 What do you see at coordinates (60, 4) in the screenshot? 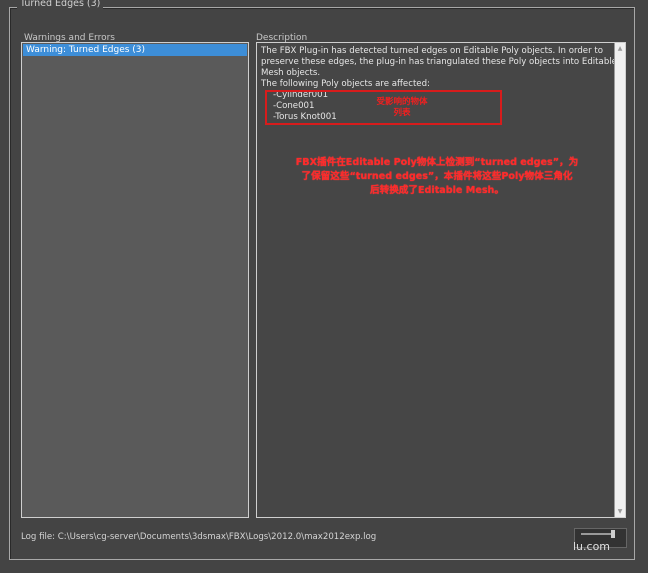
I see `groupbox-title: Turned Edges (3)` at bounding box center [60, 4].